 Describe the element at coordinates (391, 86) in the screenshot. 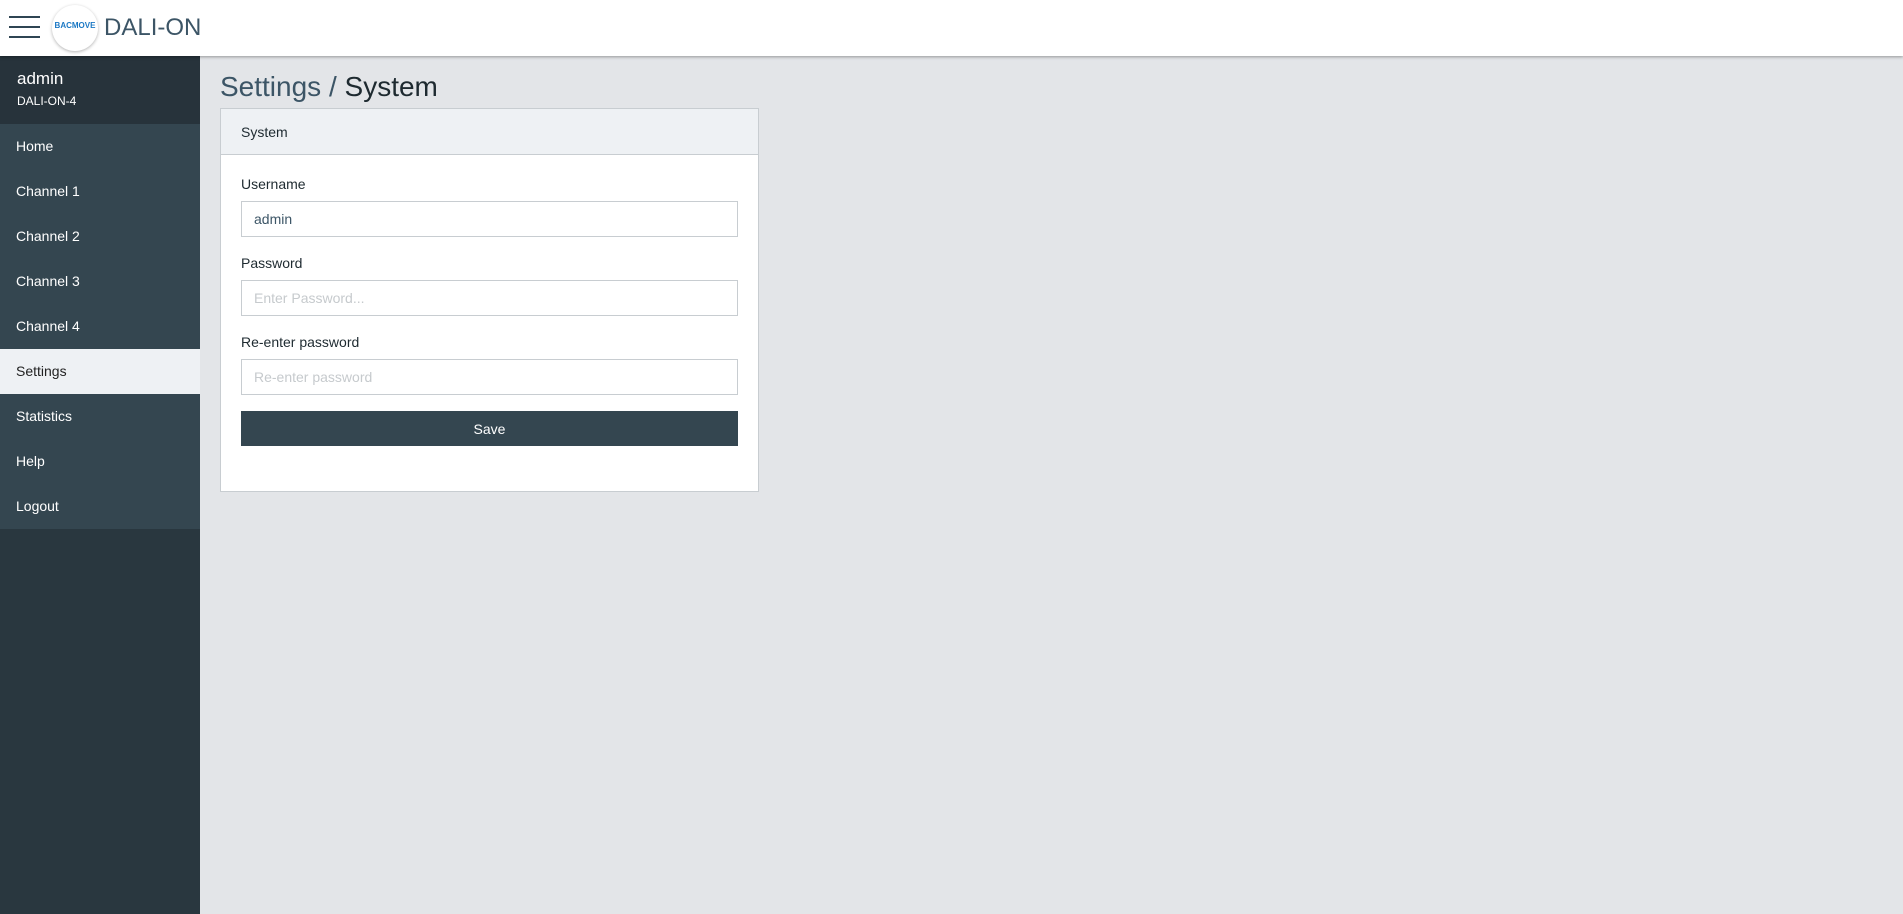

I see `breadcrumb-current: System` at that location.